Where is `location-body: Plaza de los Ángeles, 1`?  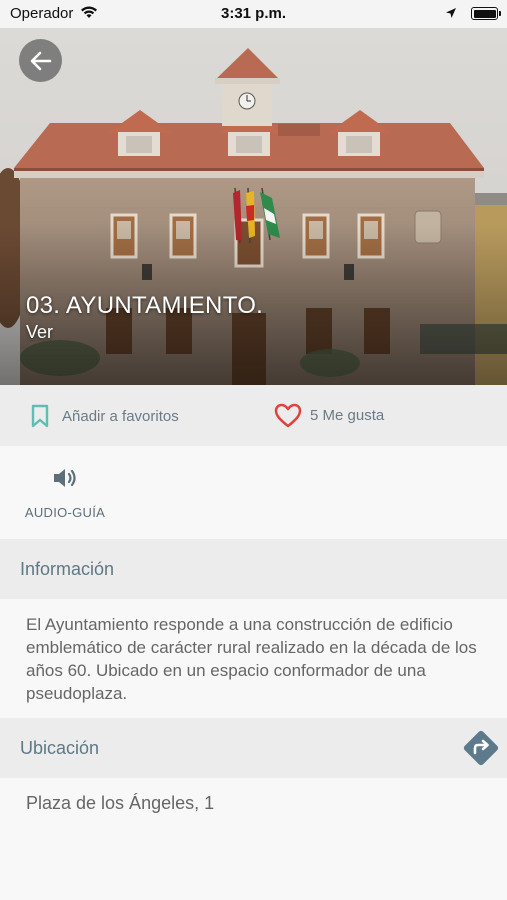 location-body: Plaza de los Ángeles, 1 is located at coordinates (253, 839).